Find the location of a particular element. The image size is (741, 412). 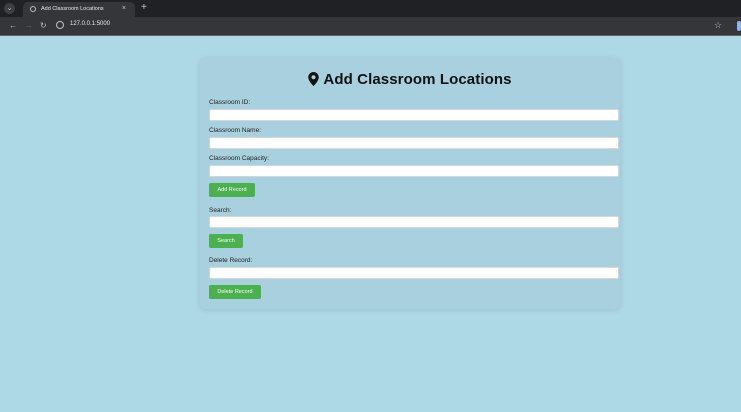

location-pin-icon is located at coordinates (314, 79).